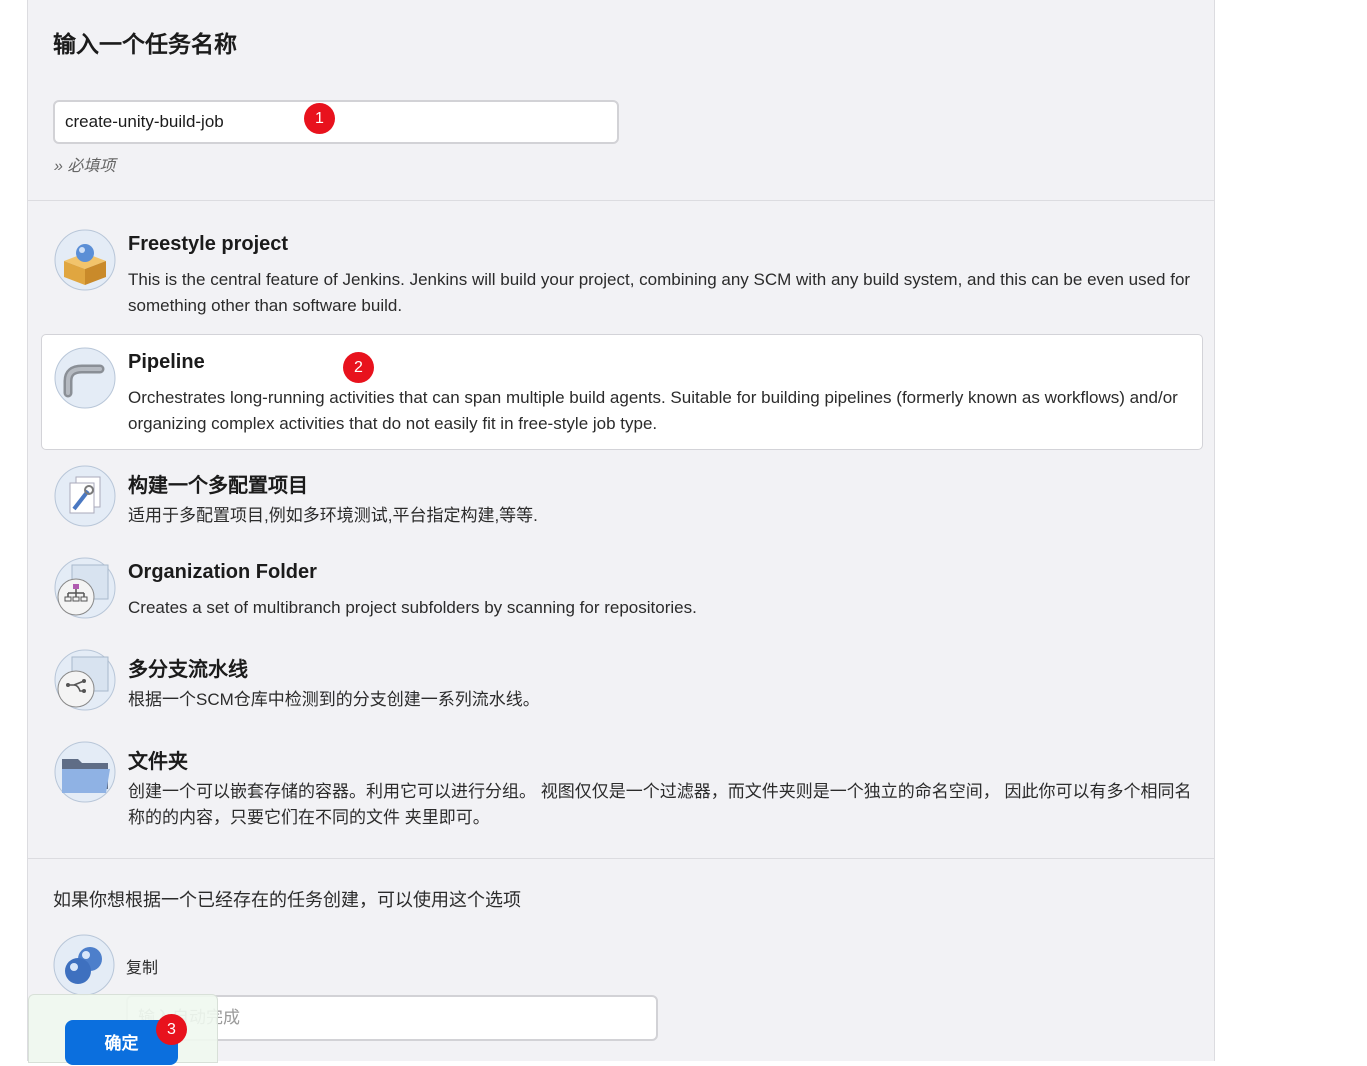  What do you see at coordinates (145, 44) in the screenshot?
I see `page-title: 输入一个任务名称` at bounding box center [145, 44].